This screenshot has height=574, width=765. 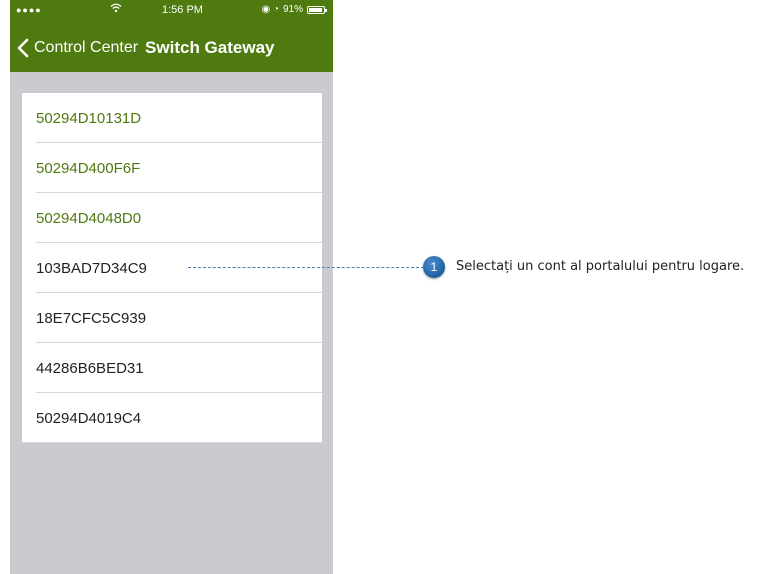 I want to click on gateway-item: 44286B6BED31, so click(x=172, y=368).